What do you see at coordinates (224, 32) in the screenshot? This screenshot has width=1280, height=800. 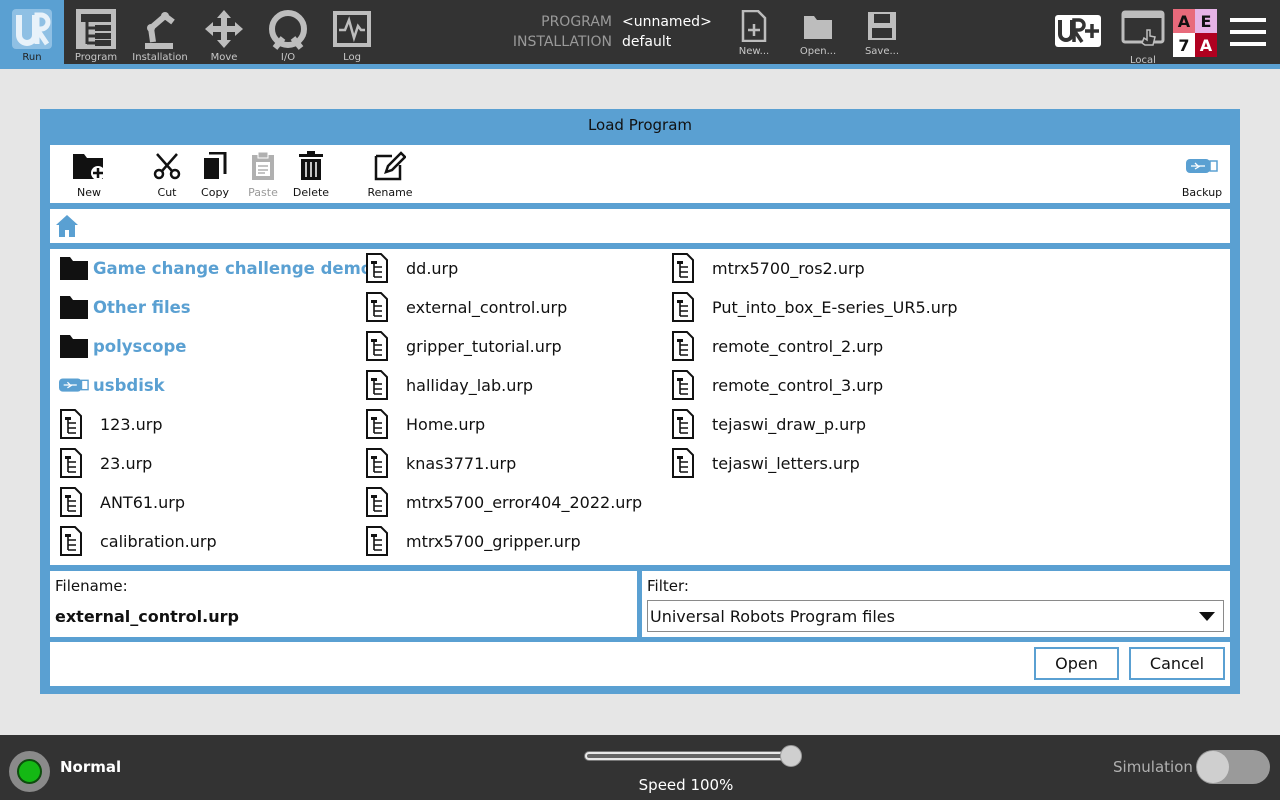 I see `nav-move: Move` at bounding box center [224, 32].